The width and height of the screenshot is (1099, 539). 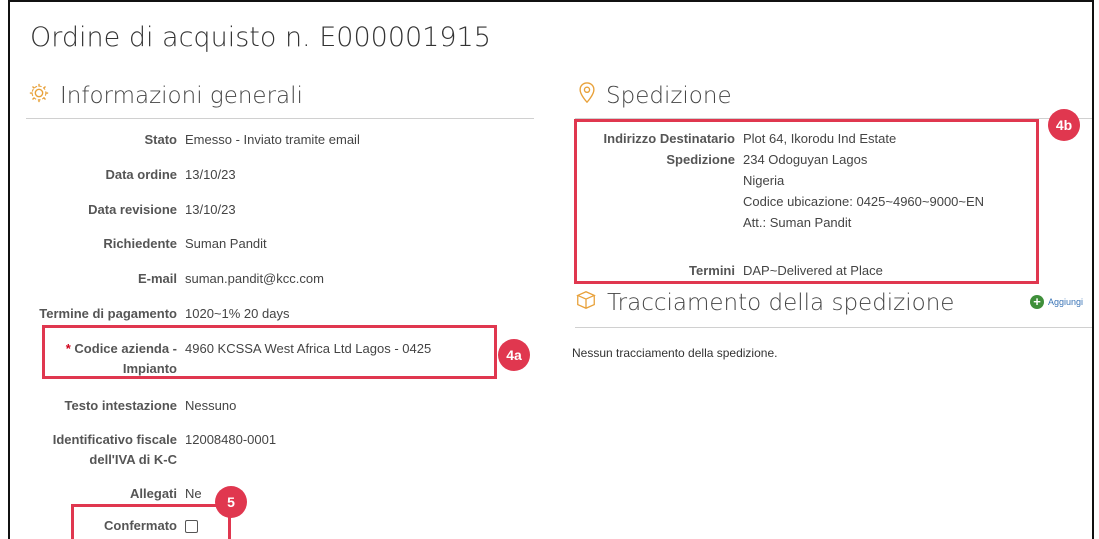 What do you see at coordinates (587, 96) in the screenshot?
I see `location-pin-icon` at bounding box center [587, 96].